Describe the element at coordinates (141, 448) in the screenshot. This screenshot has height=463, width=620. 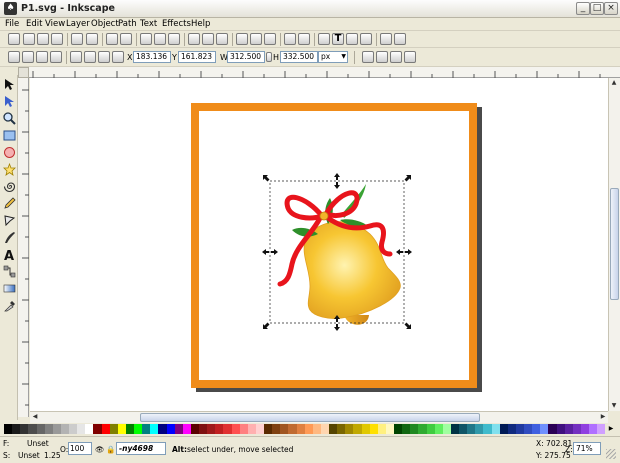
I see `layer-select: -ny4698` at that location.